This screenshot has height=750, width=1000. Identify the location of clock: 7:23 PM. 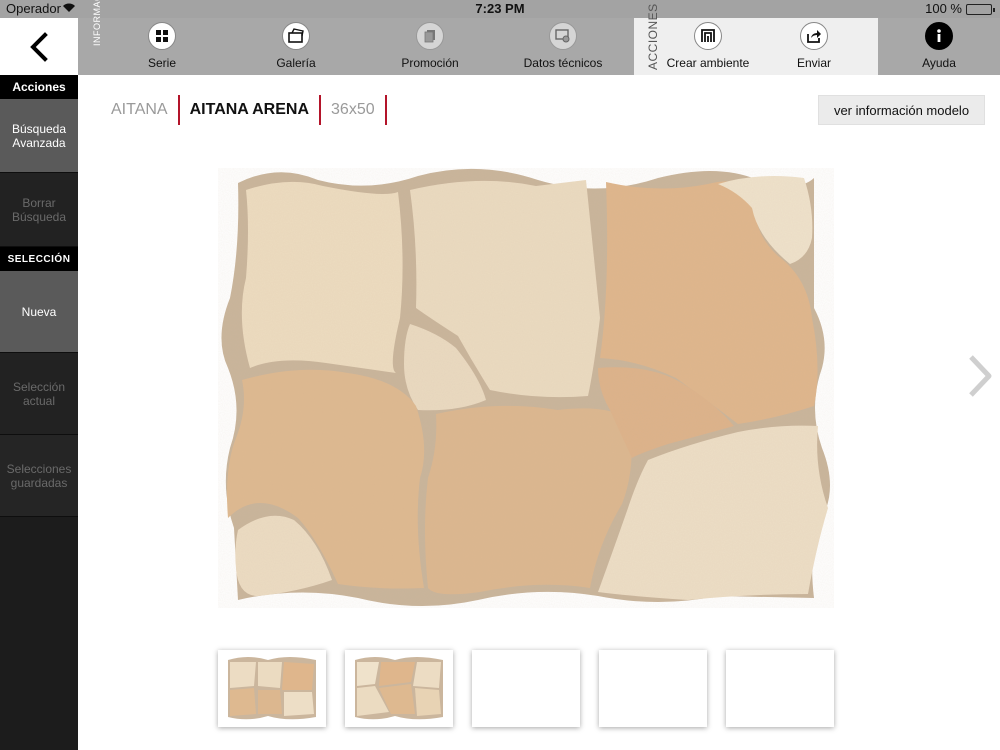
(500, 8).